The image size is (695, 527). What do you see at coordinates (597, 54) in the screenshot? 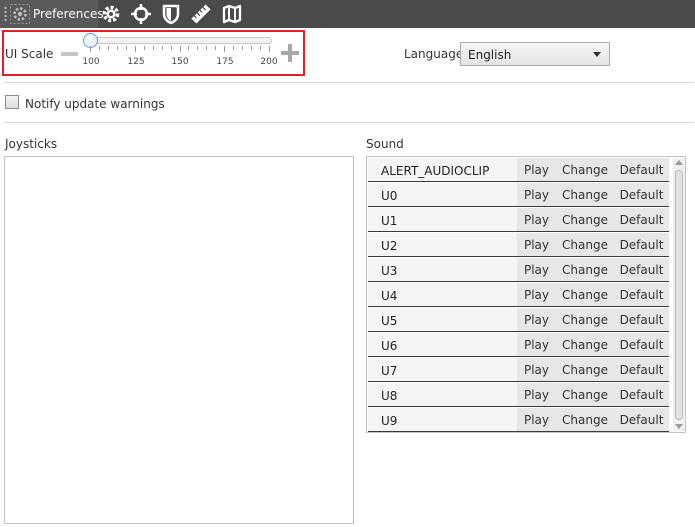
I see `chevron-down-icon` at bounding box center [597, 54].